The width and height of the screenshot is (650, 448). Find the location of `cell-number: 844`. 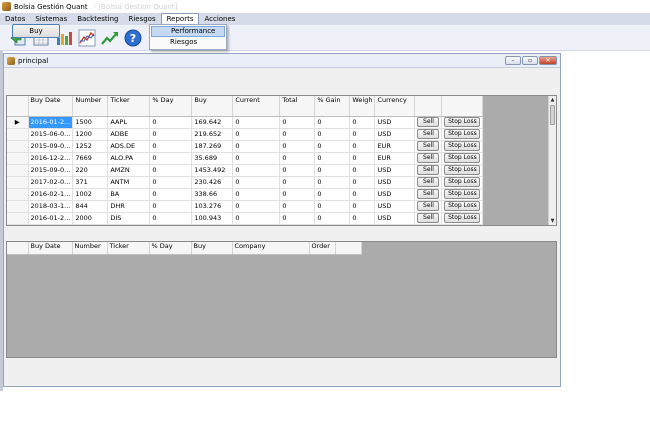

cell-number: 844 is located at coordinates (90, 206).